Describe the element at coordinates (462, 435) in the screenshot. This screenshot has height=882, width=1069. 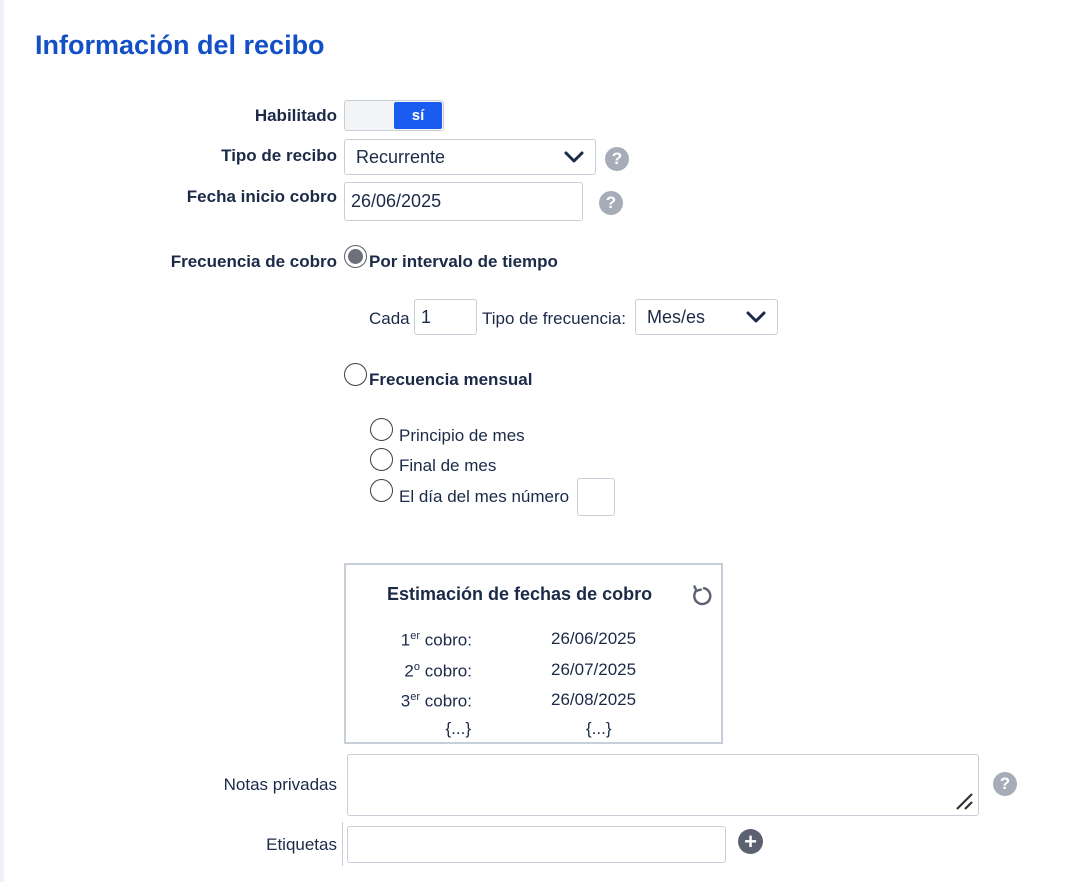
I see `month-start-label: Principio de mes` at that location.